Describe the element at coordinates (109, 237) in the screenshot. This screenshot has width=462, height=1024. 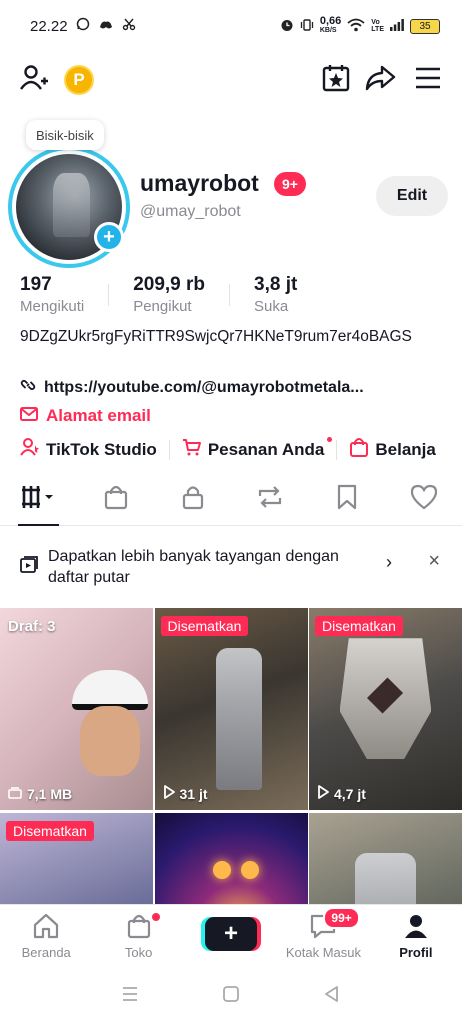
I see `add-story-icon: +` at that location.